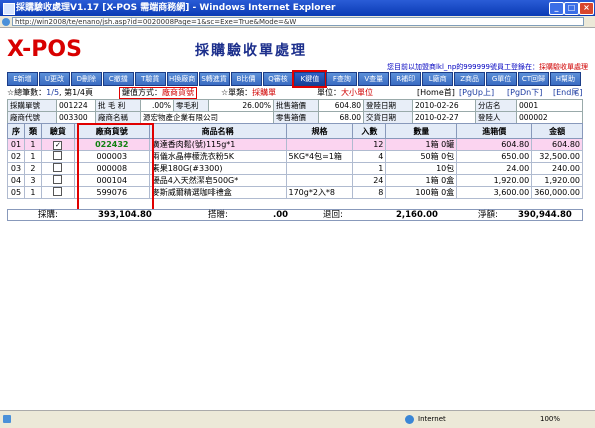 The width and height of the screenshot is (595, 428). What do you see at coordinates (369, 131) in the screenshot?
I see `col-per-box: 入數` at bounding box center [369, 131].